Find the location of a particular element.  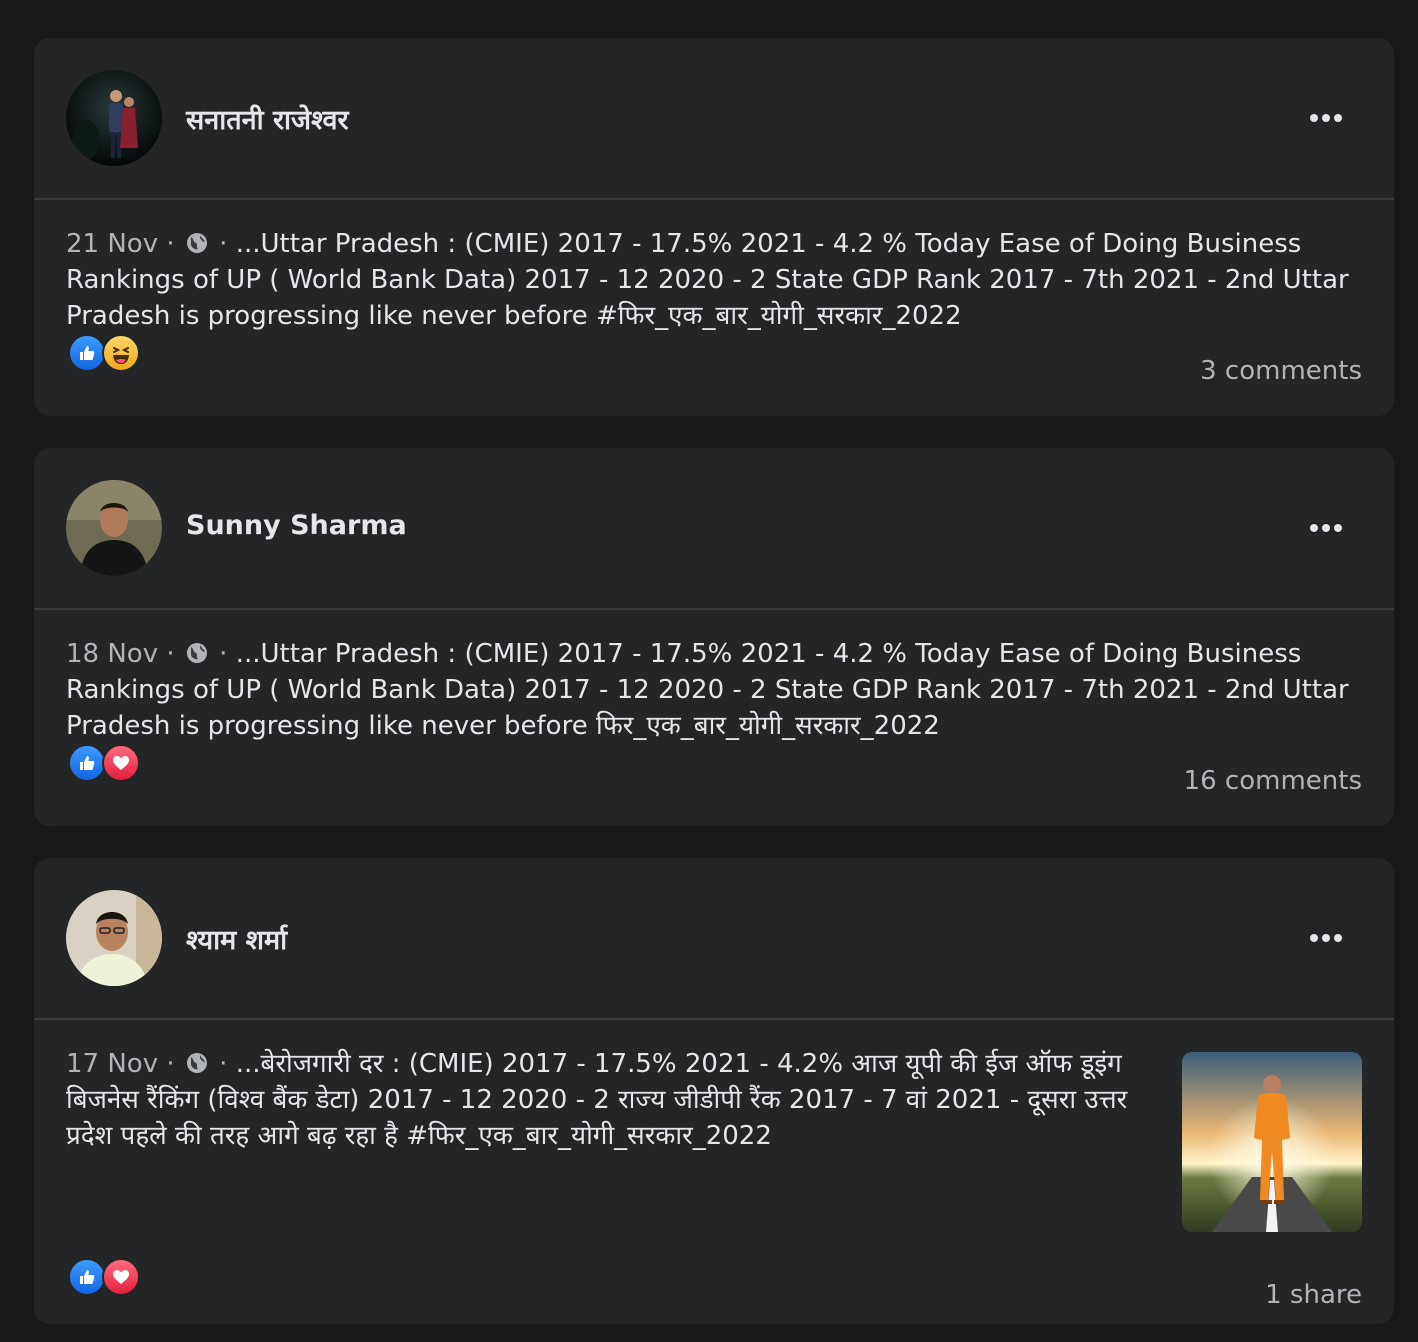

post-date: 21 Nov is located at coordinates (112, 244).